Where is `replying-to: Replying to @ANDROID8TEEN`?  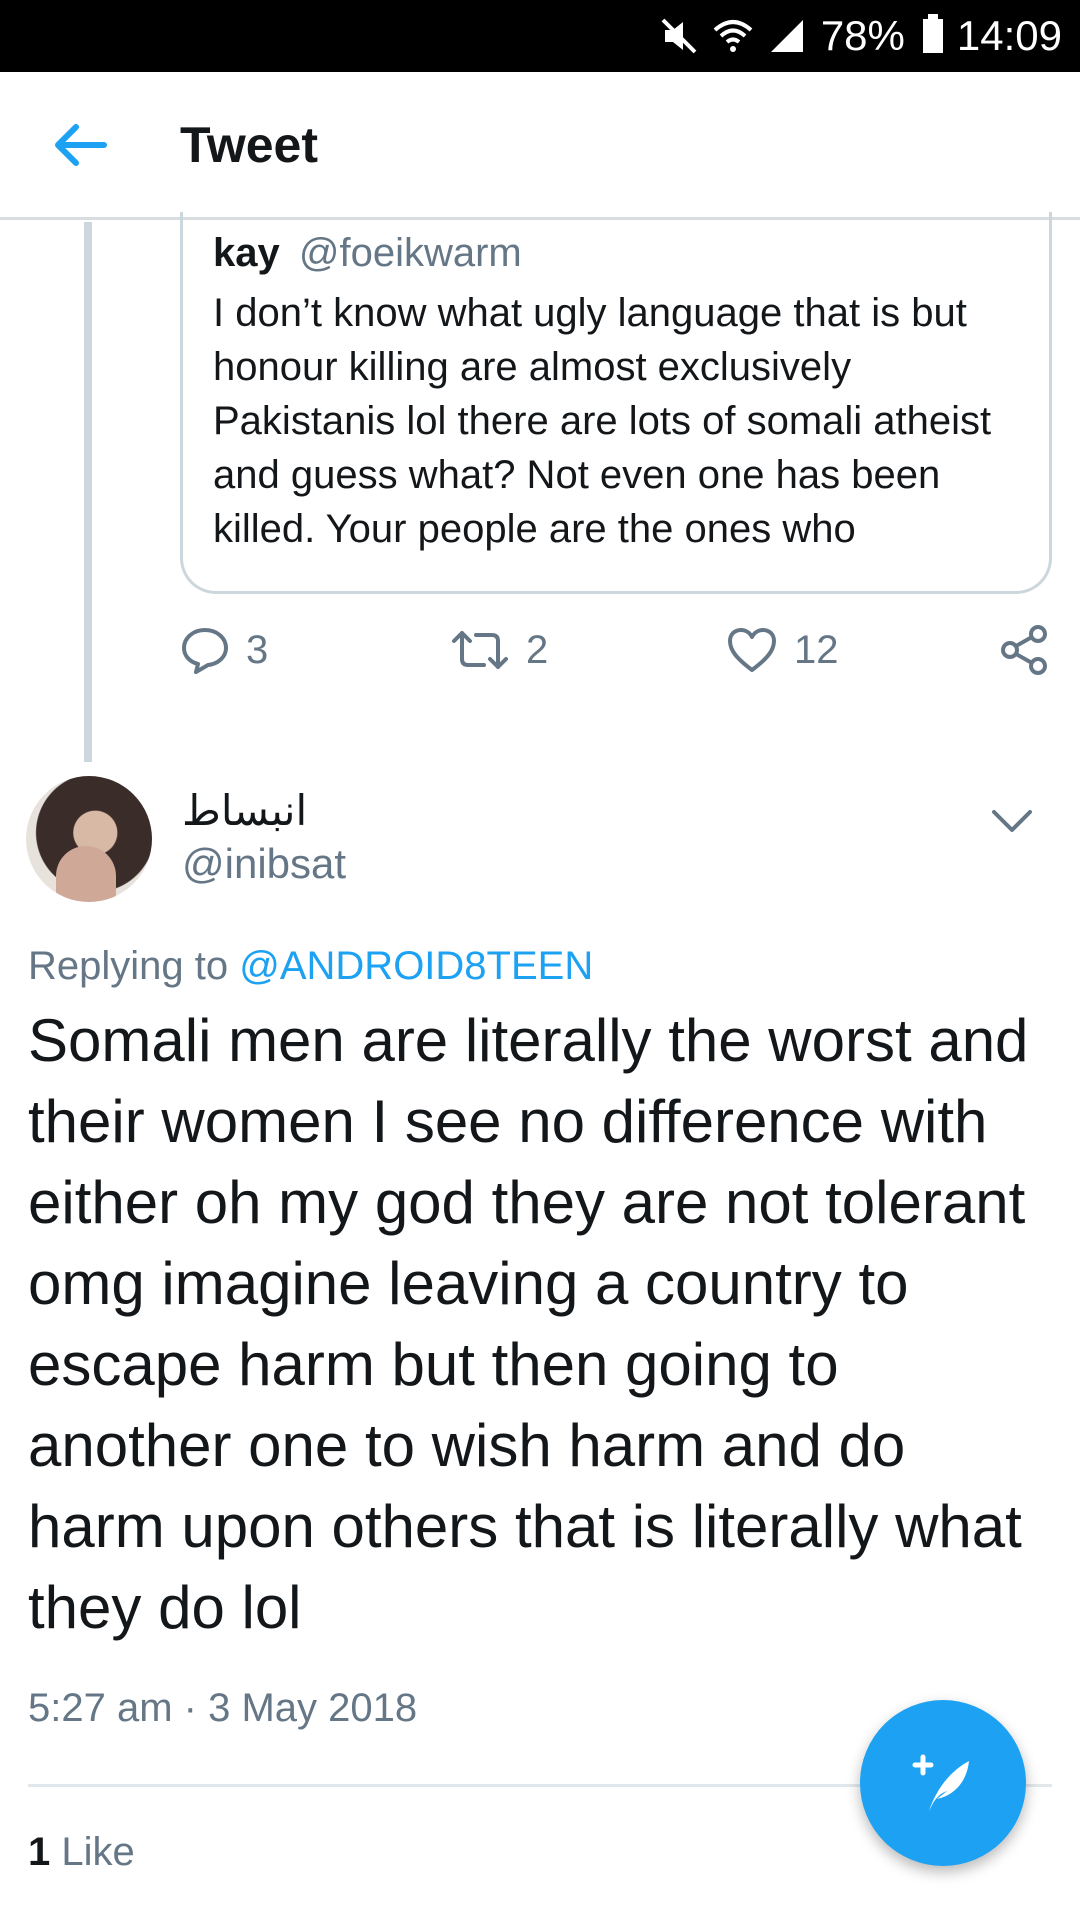
replying-to: Replying to @ANDROID8TEEN is located at coordinates (310, 966).